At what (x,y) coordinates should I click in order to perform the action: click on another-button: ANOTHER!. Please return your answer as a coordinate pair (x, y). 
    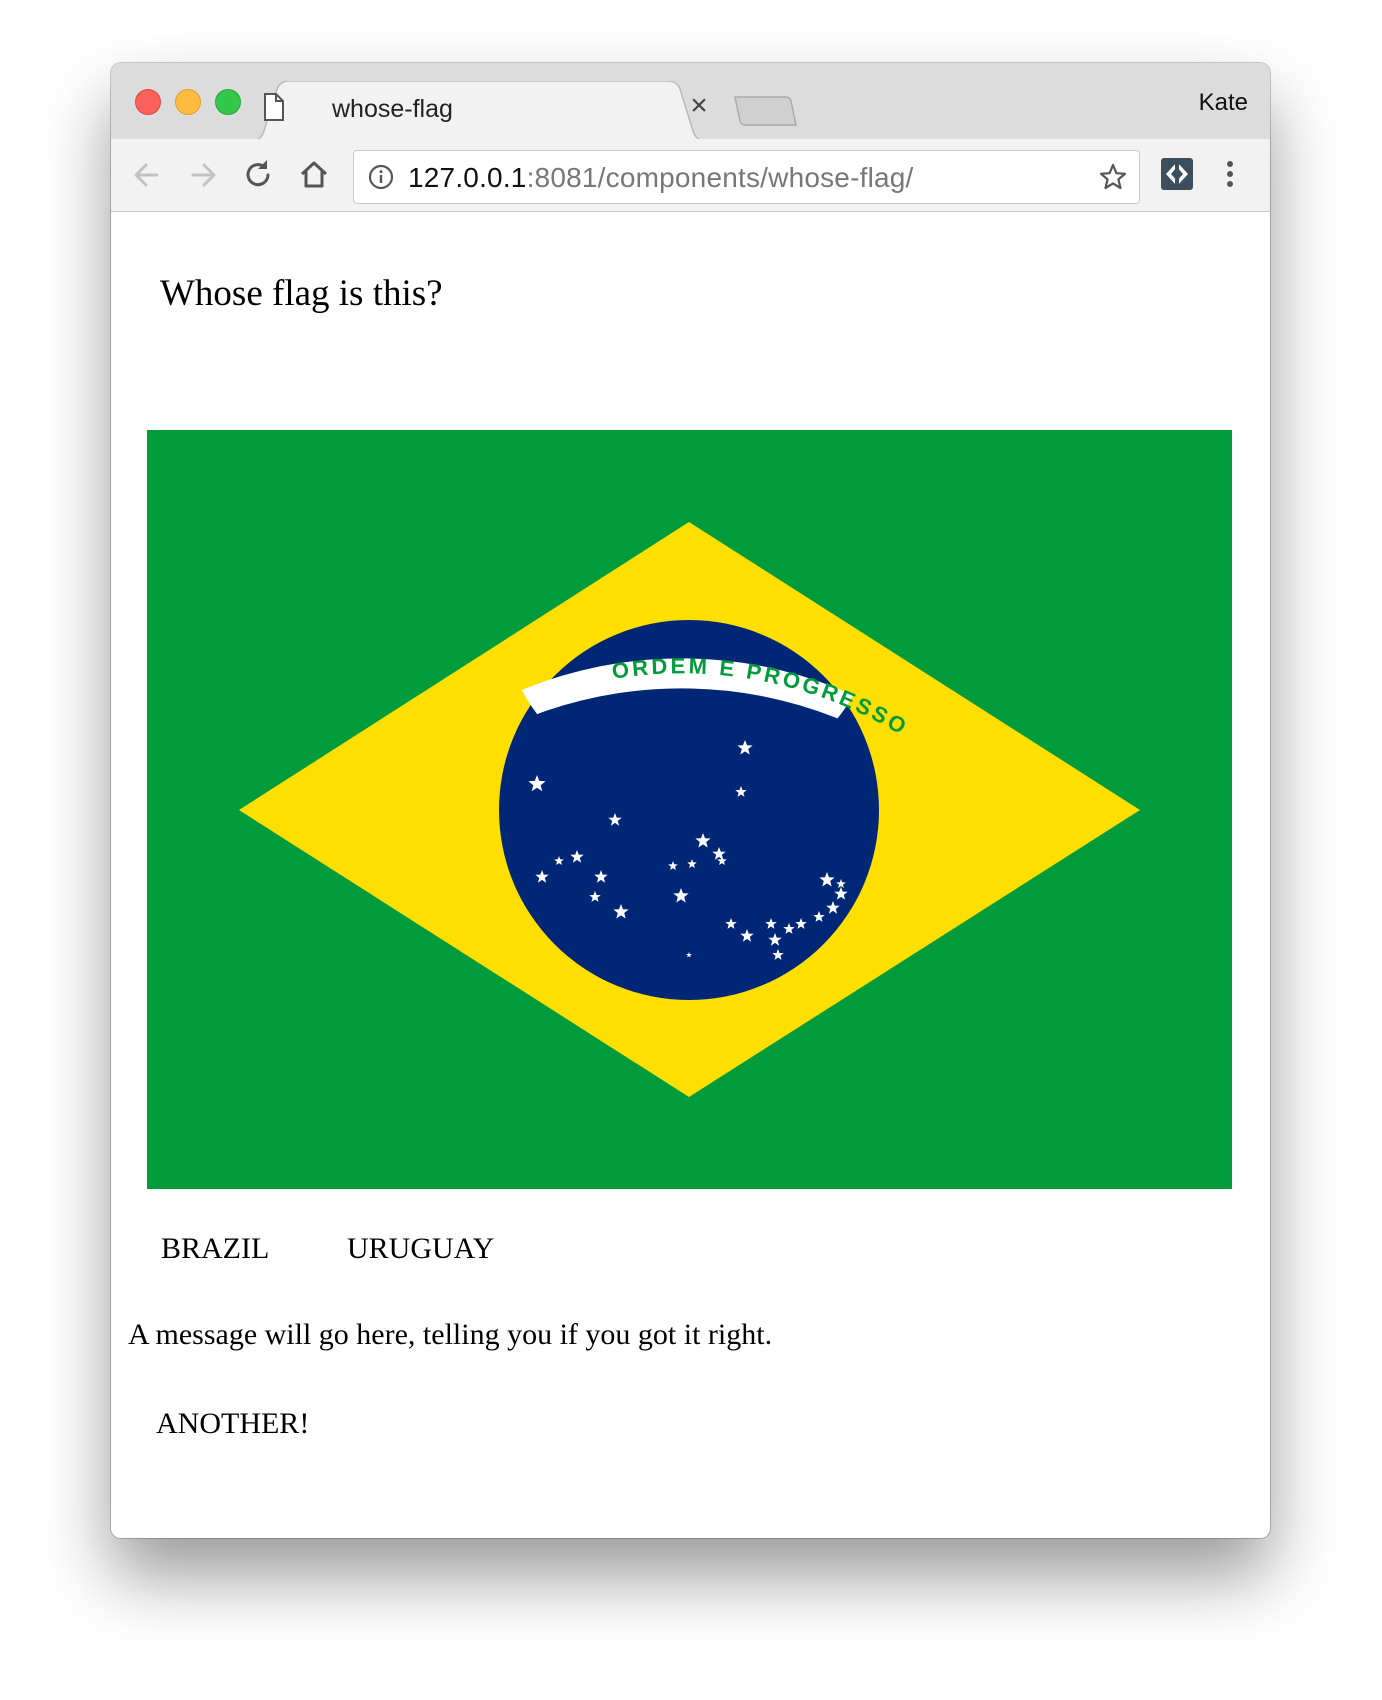
    Looking at the image, I should click on (232, 1424).